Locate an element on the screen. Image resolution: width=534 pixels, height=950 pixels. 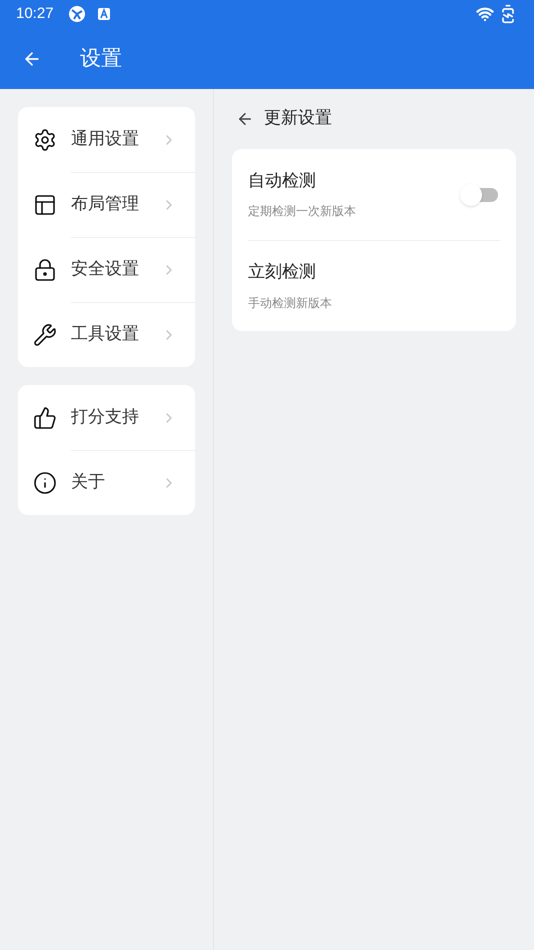
sidebar-item: 通用设置 is located at coordinates (133, 139).